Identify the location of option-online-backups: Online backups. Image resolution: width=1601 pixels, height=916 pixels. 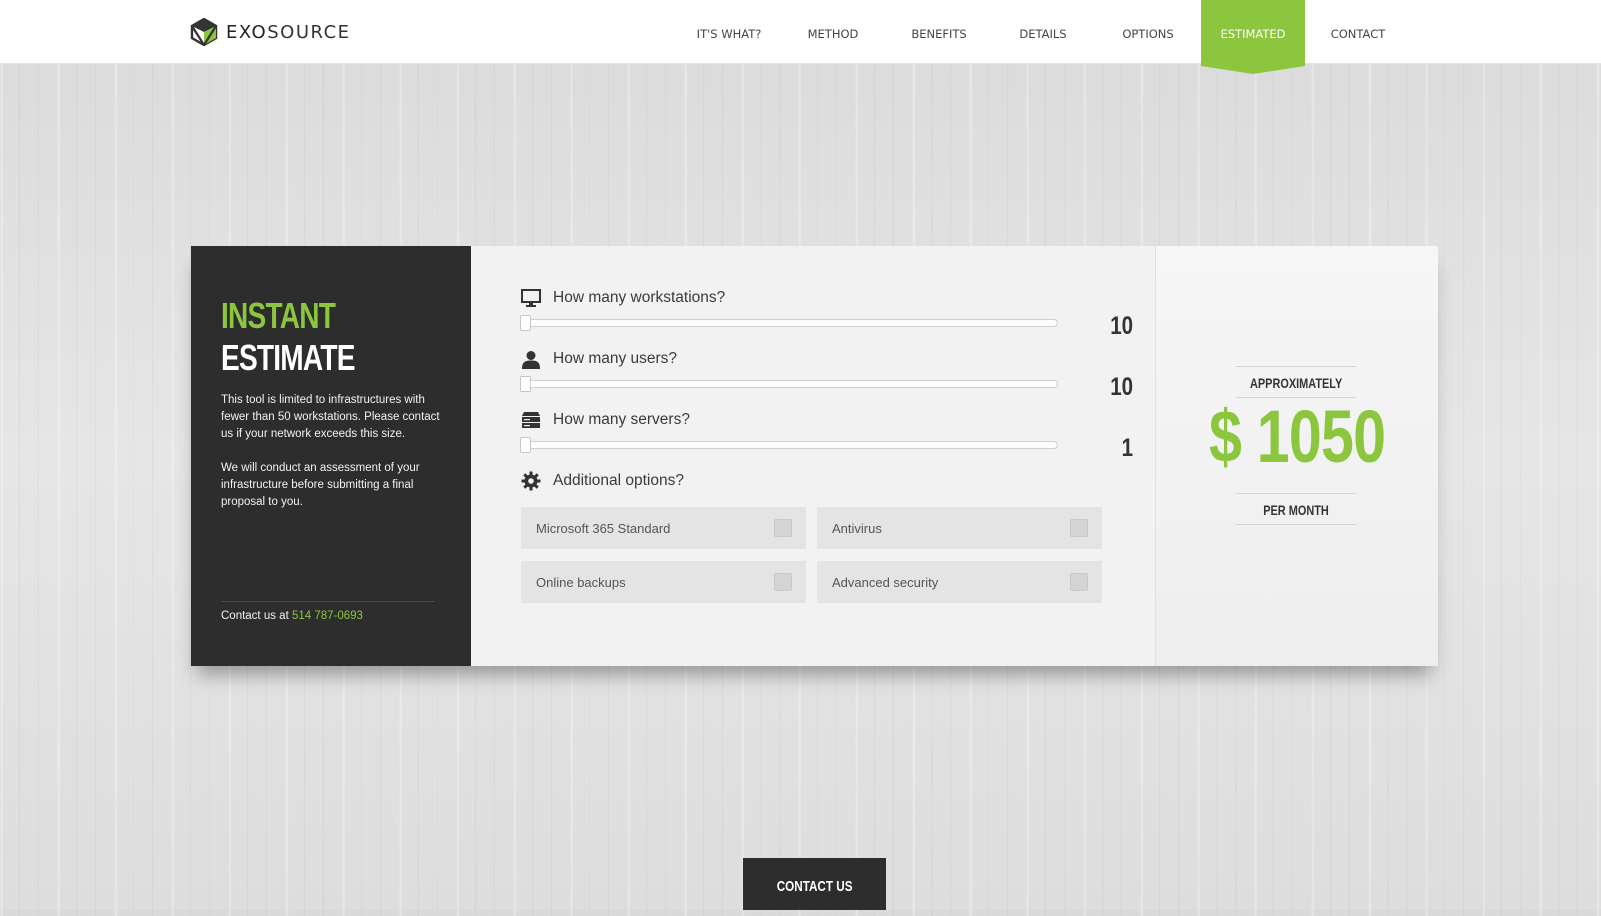
(663, 582).